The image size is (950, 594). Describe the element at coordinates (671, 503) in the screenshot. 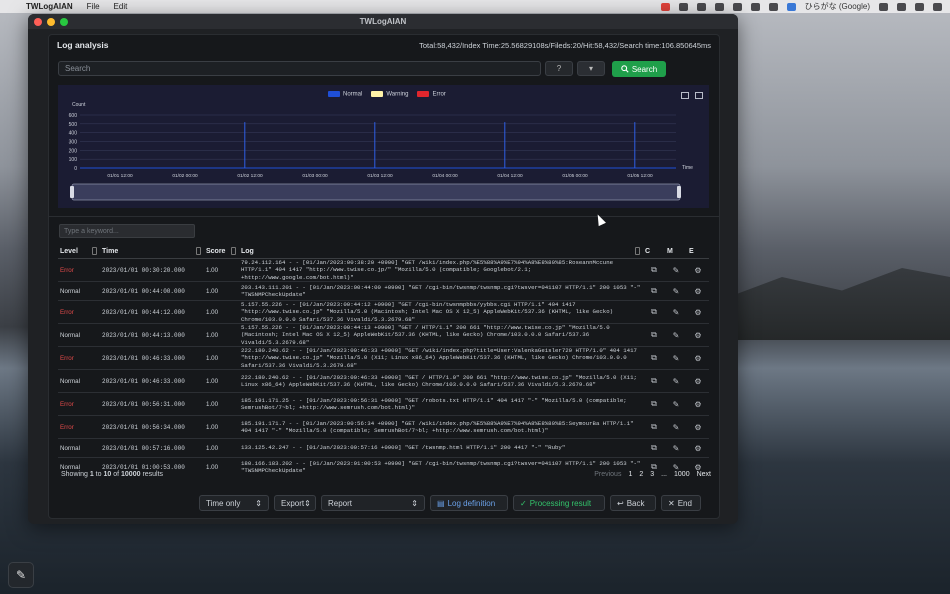

I see `close-icon: ✕` at that location.